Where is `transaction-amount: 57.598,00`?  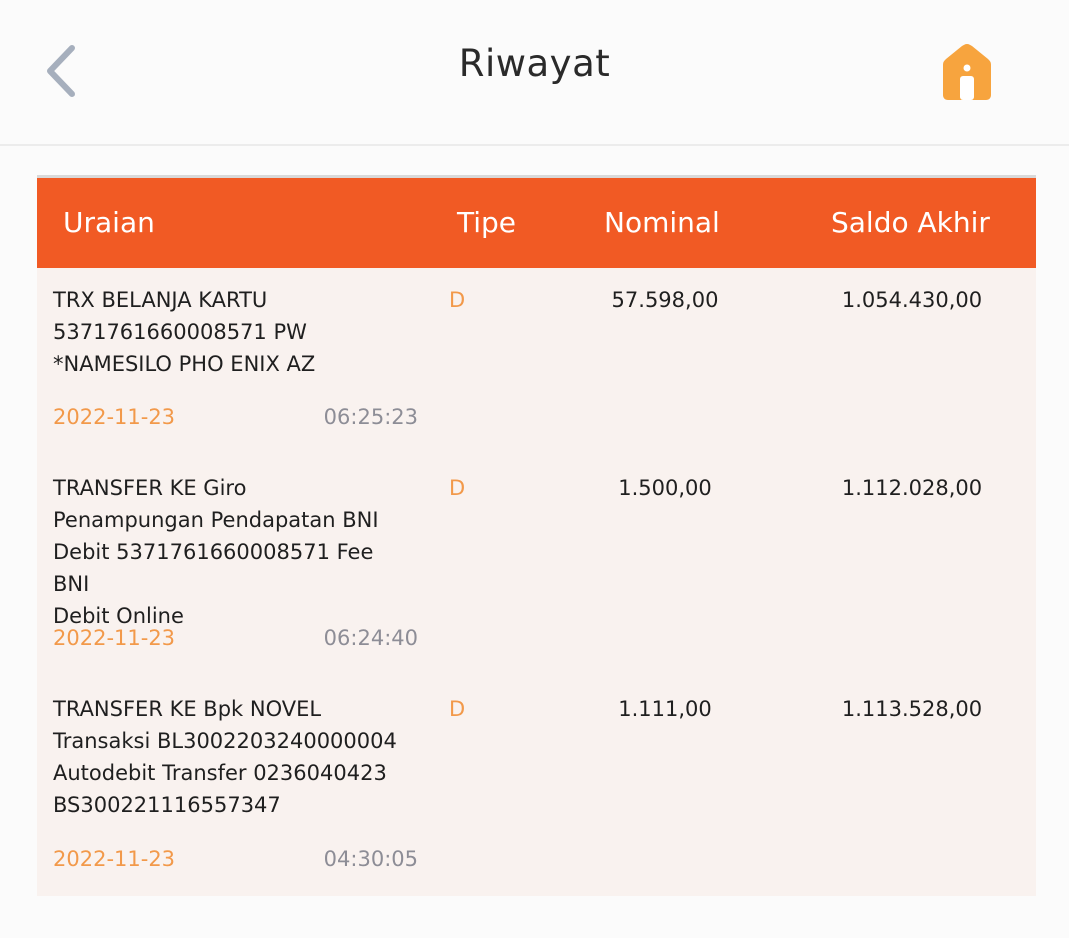 transaction-amount: 57.598,00 is located at coordinates (665, 300).